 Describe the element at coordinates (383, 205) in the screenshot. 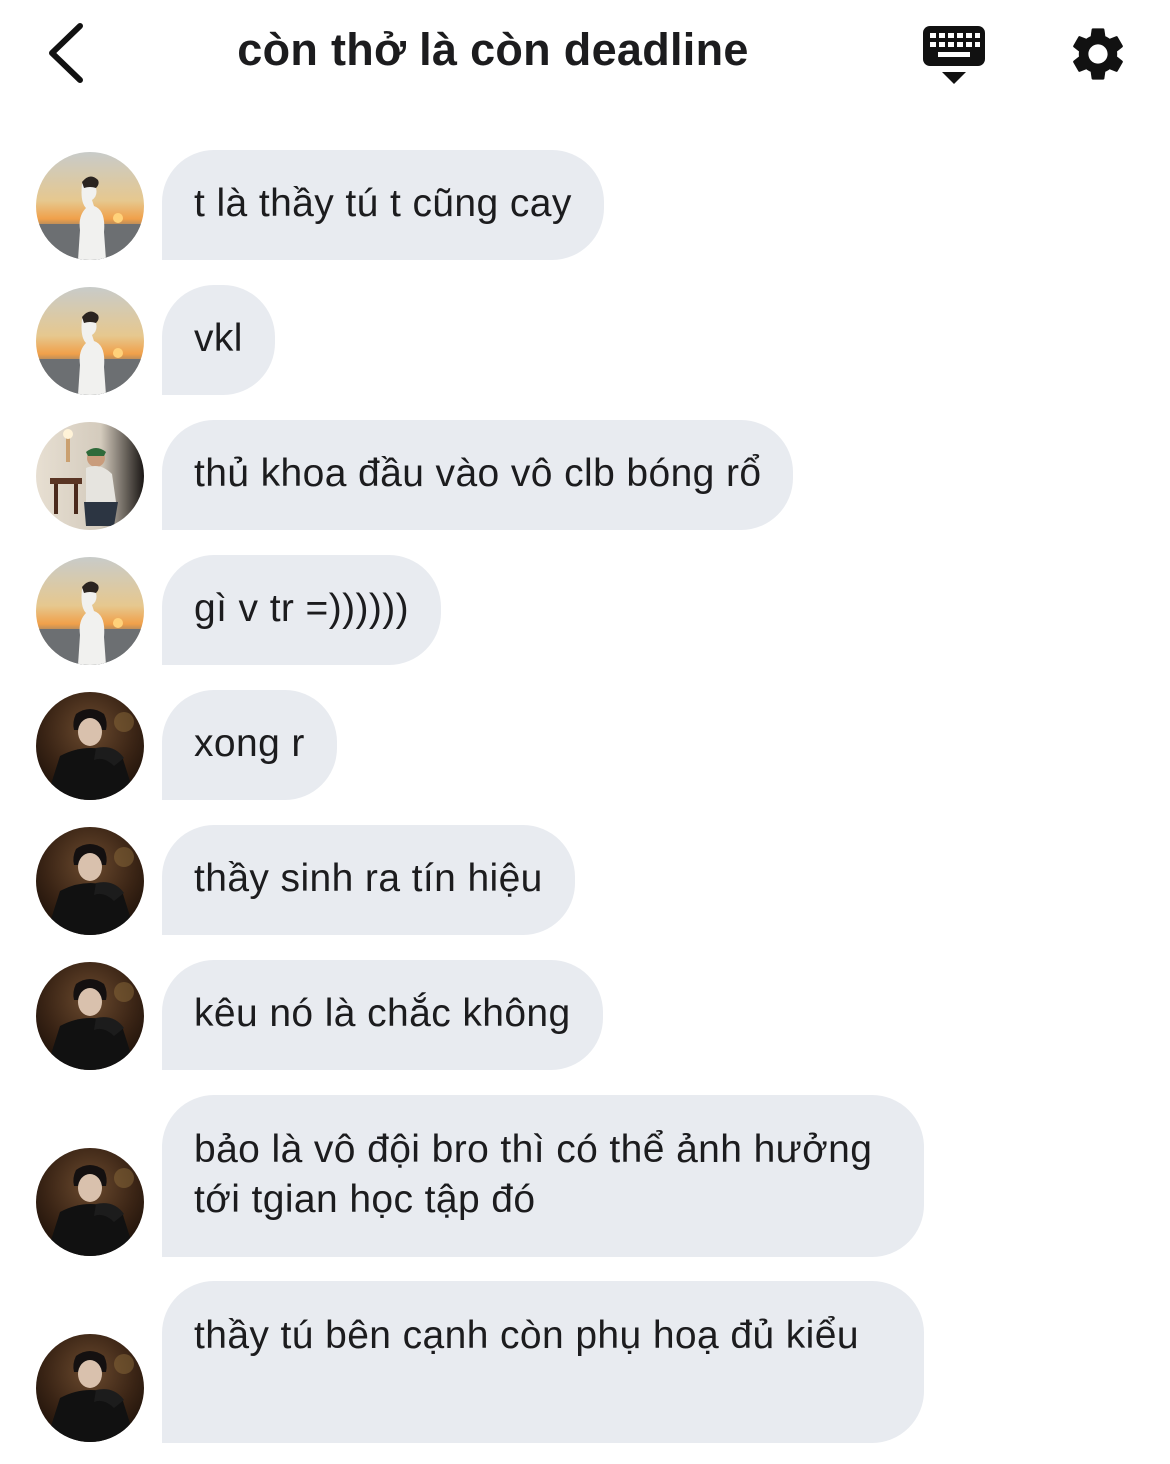

I see `message-bubble: t là thầy tú t cũng cay` at that location.